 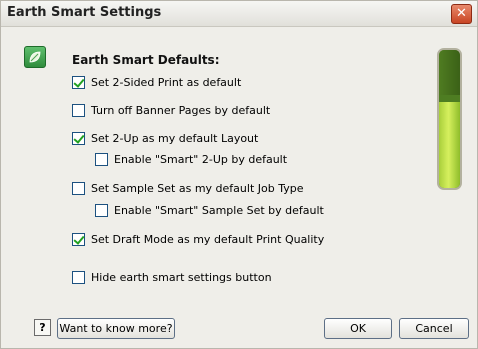 I want to click on option-banner-pages: Turn off Banner Pages by default, so click(x=171, y=110).